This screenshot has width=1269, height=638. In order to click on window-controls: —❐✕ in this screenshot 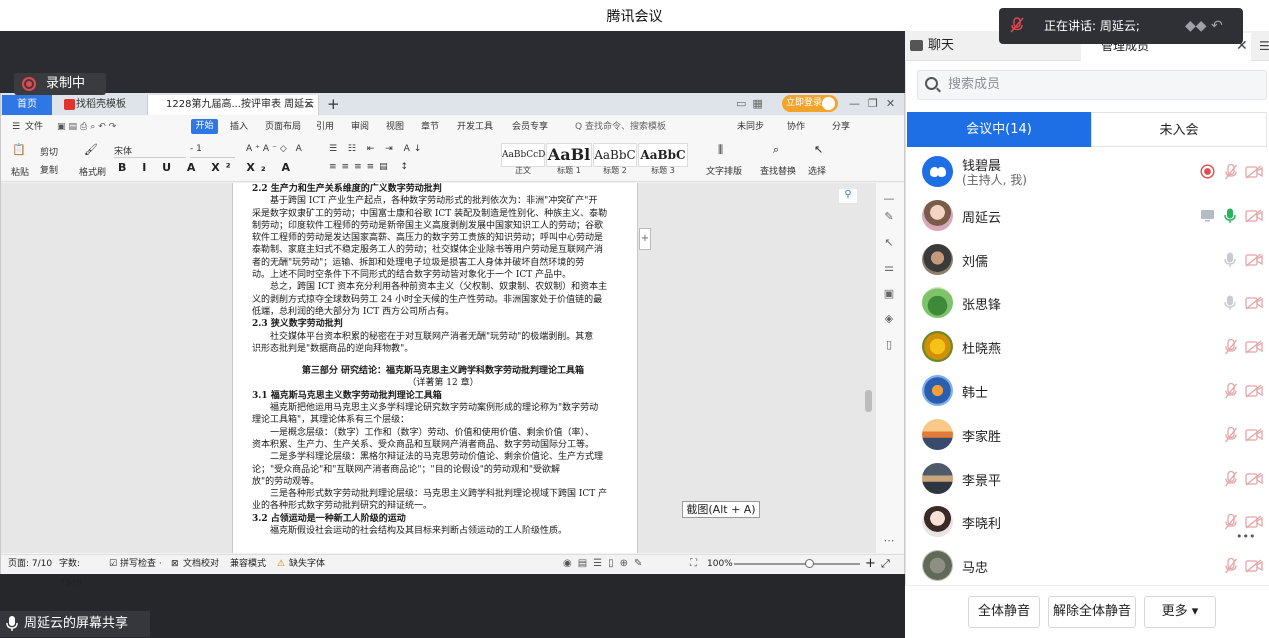, I will do `click(877, 104)`.